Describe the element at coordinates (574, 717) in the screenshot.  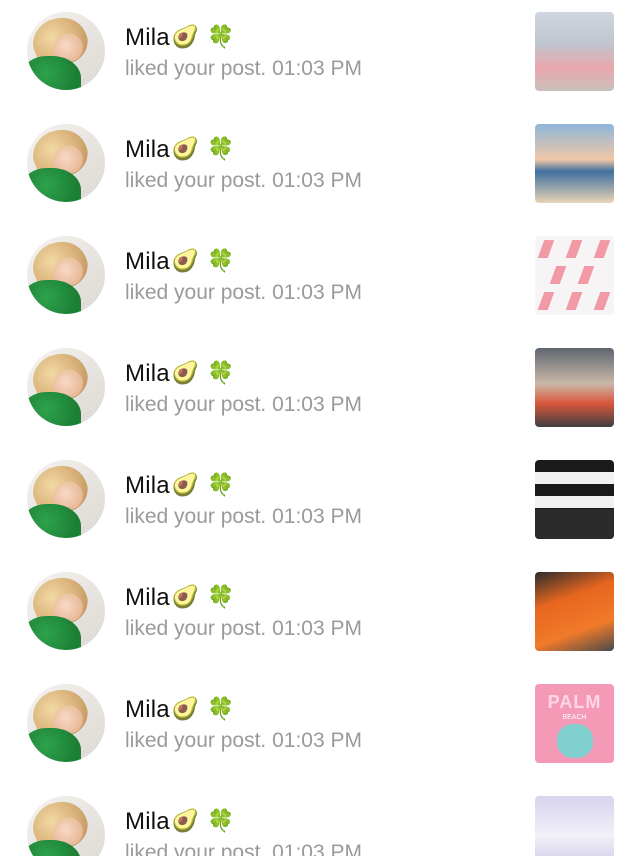
I see `thumbnail-subtitle: BEACH` at that location.